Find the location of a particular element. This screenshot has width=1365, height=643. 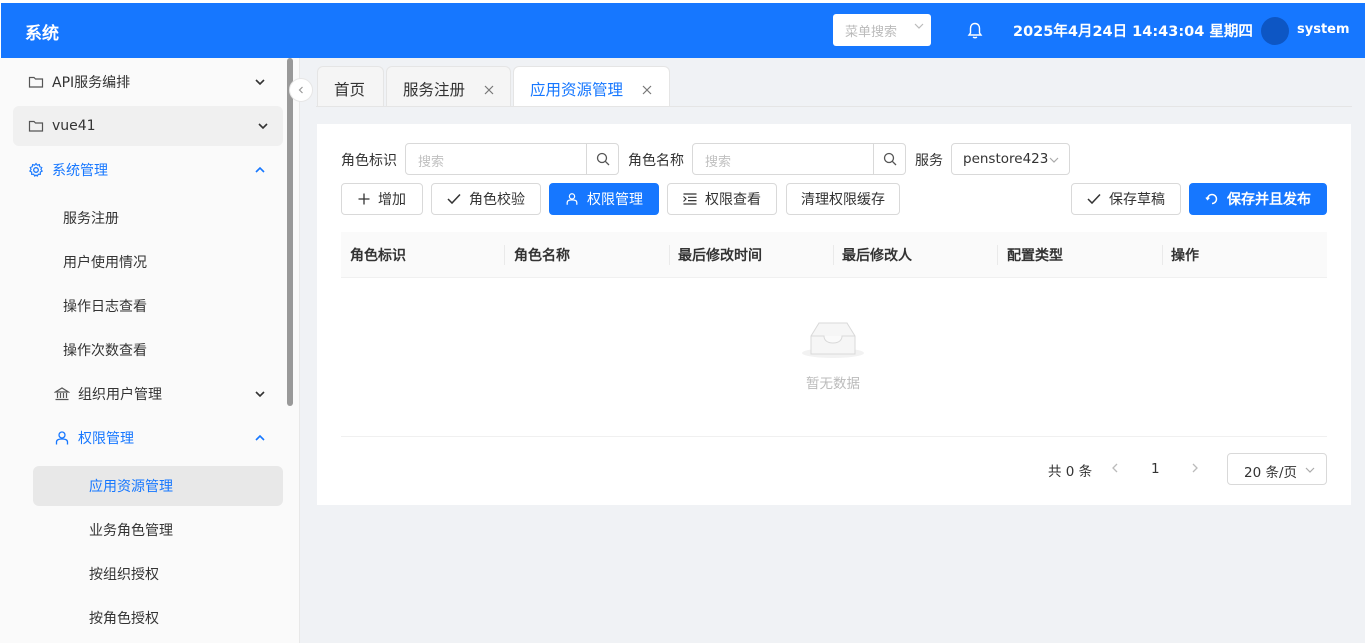

list-indent-icon is located at coordinates (690, 199).